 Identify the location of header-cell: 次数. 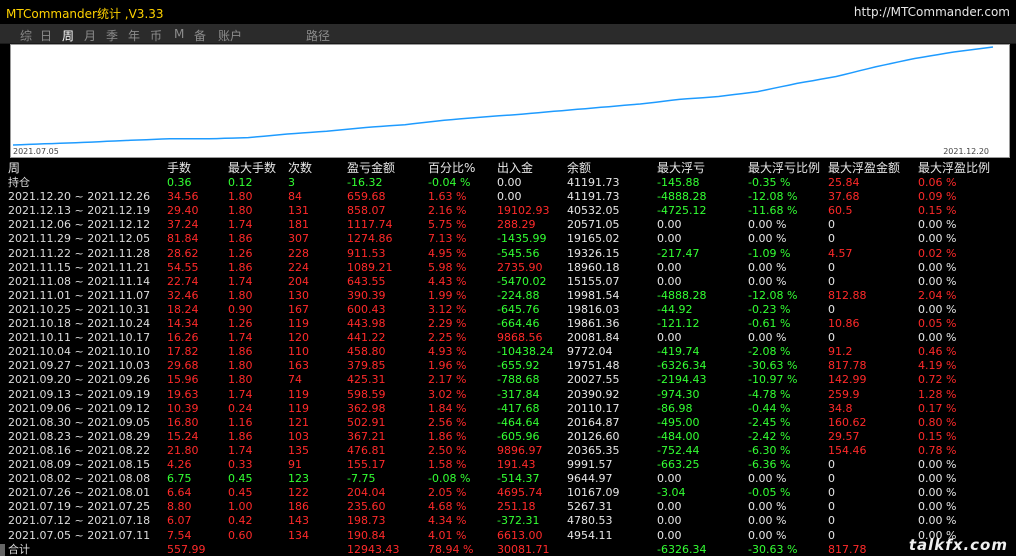
(300, 168).